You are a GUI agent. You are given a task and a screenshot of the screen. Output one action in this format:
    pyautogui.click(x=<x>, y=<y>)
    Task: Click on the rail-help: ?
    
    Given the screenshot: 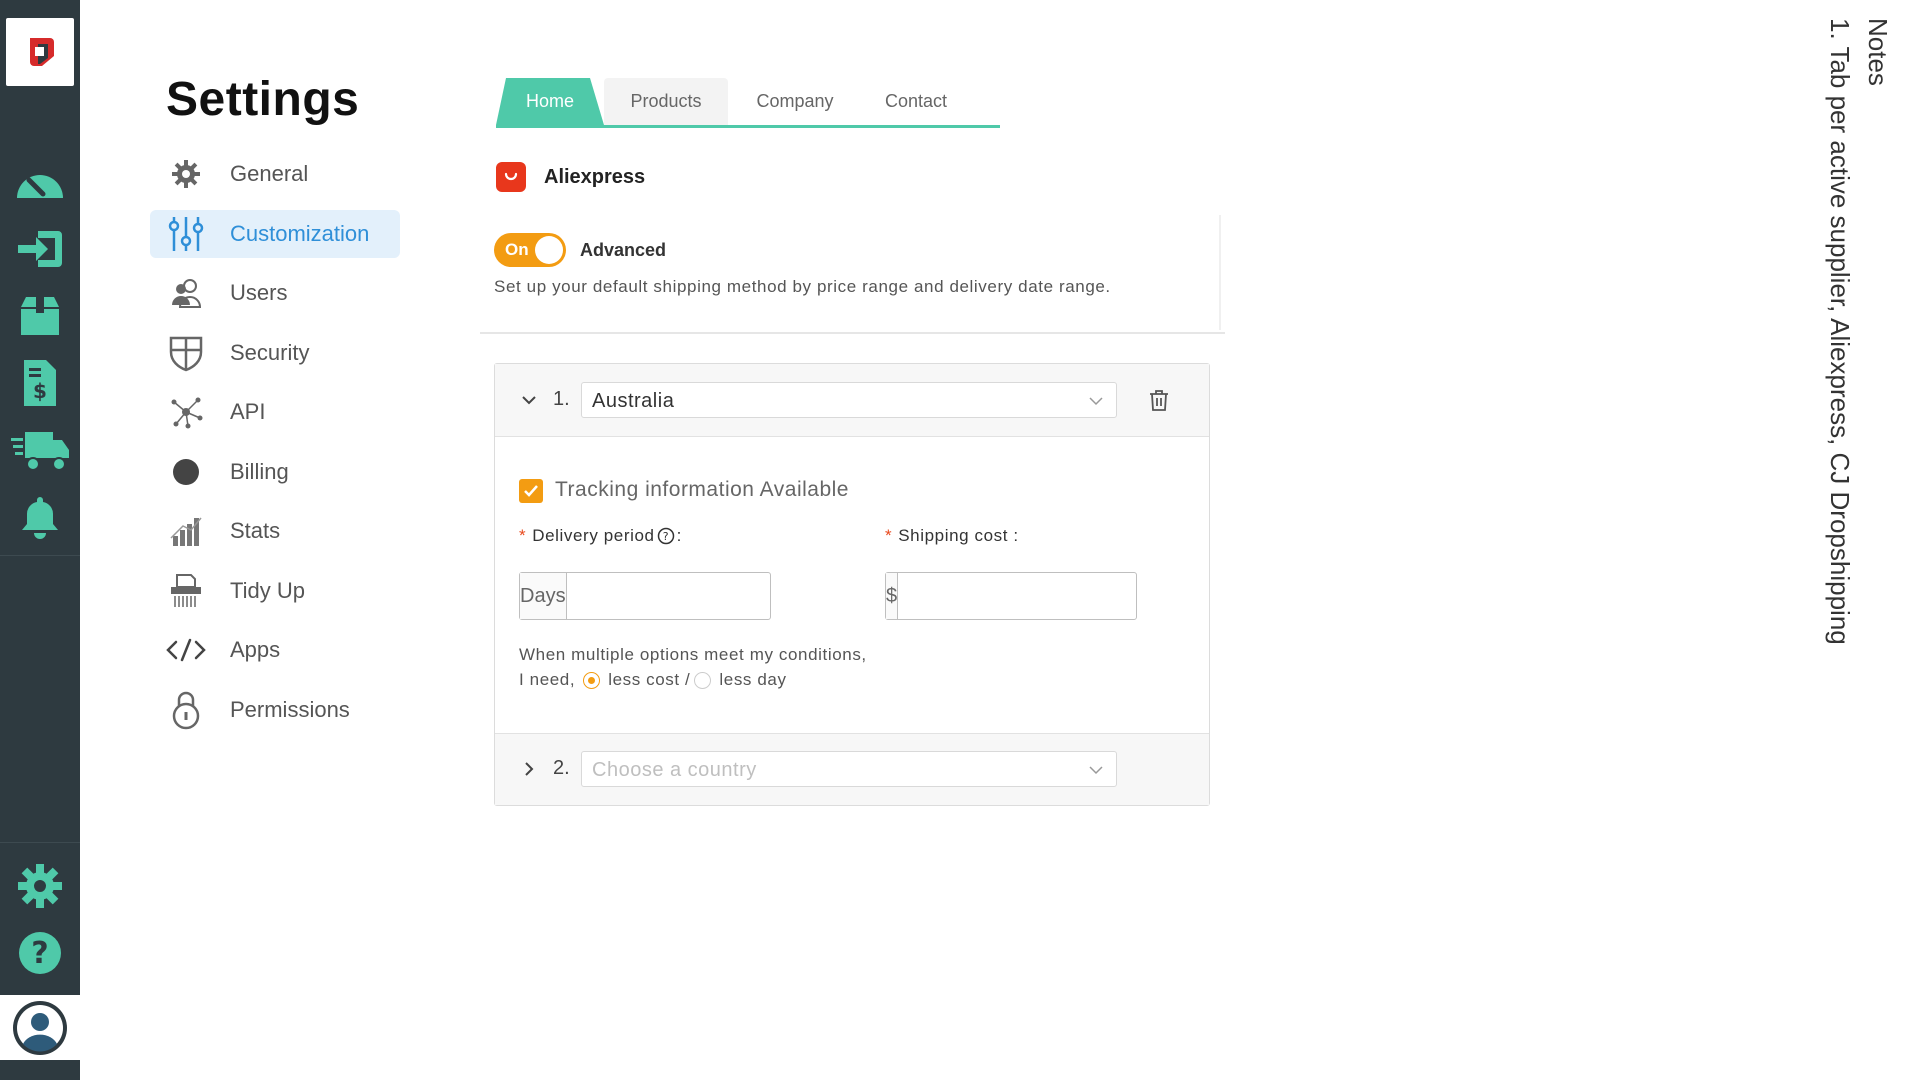 What is the action you would take?
    pyautogui.click(x=40, y=953)
    